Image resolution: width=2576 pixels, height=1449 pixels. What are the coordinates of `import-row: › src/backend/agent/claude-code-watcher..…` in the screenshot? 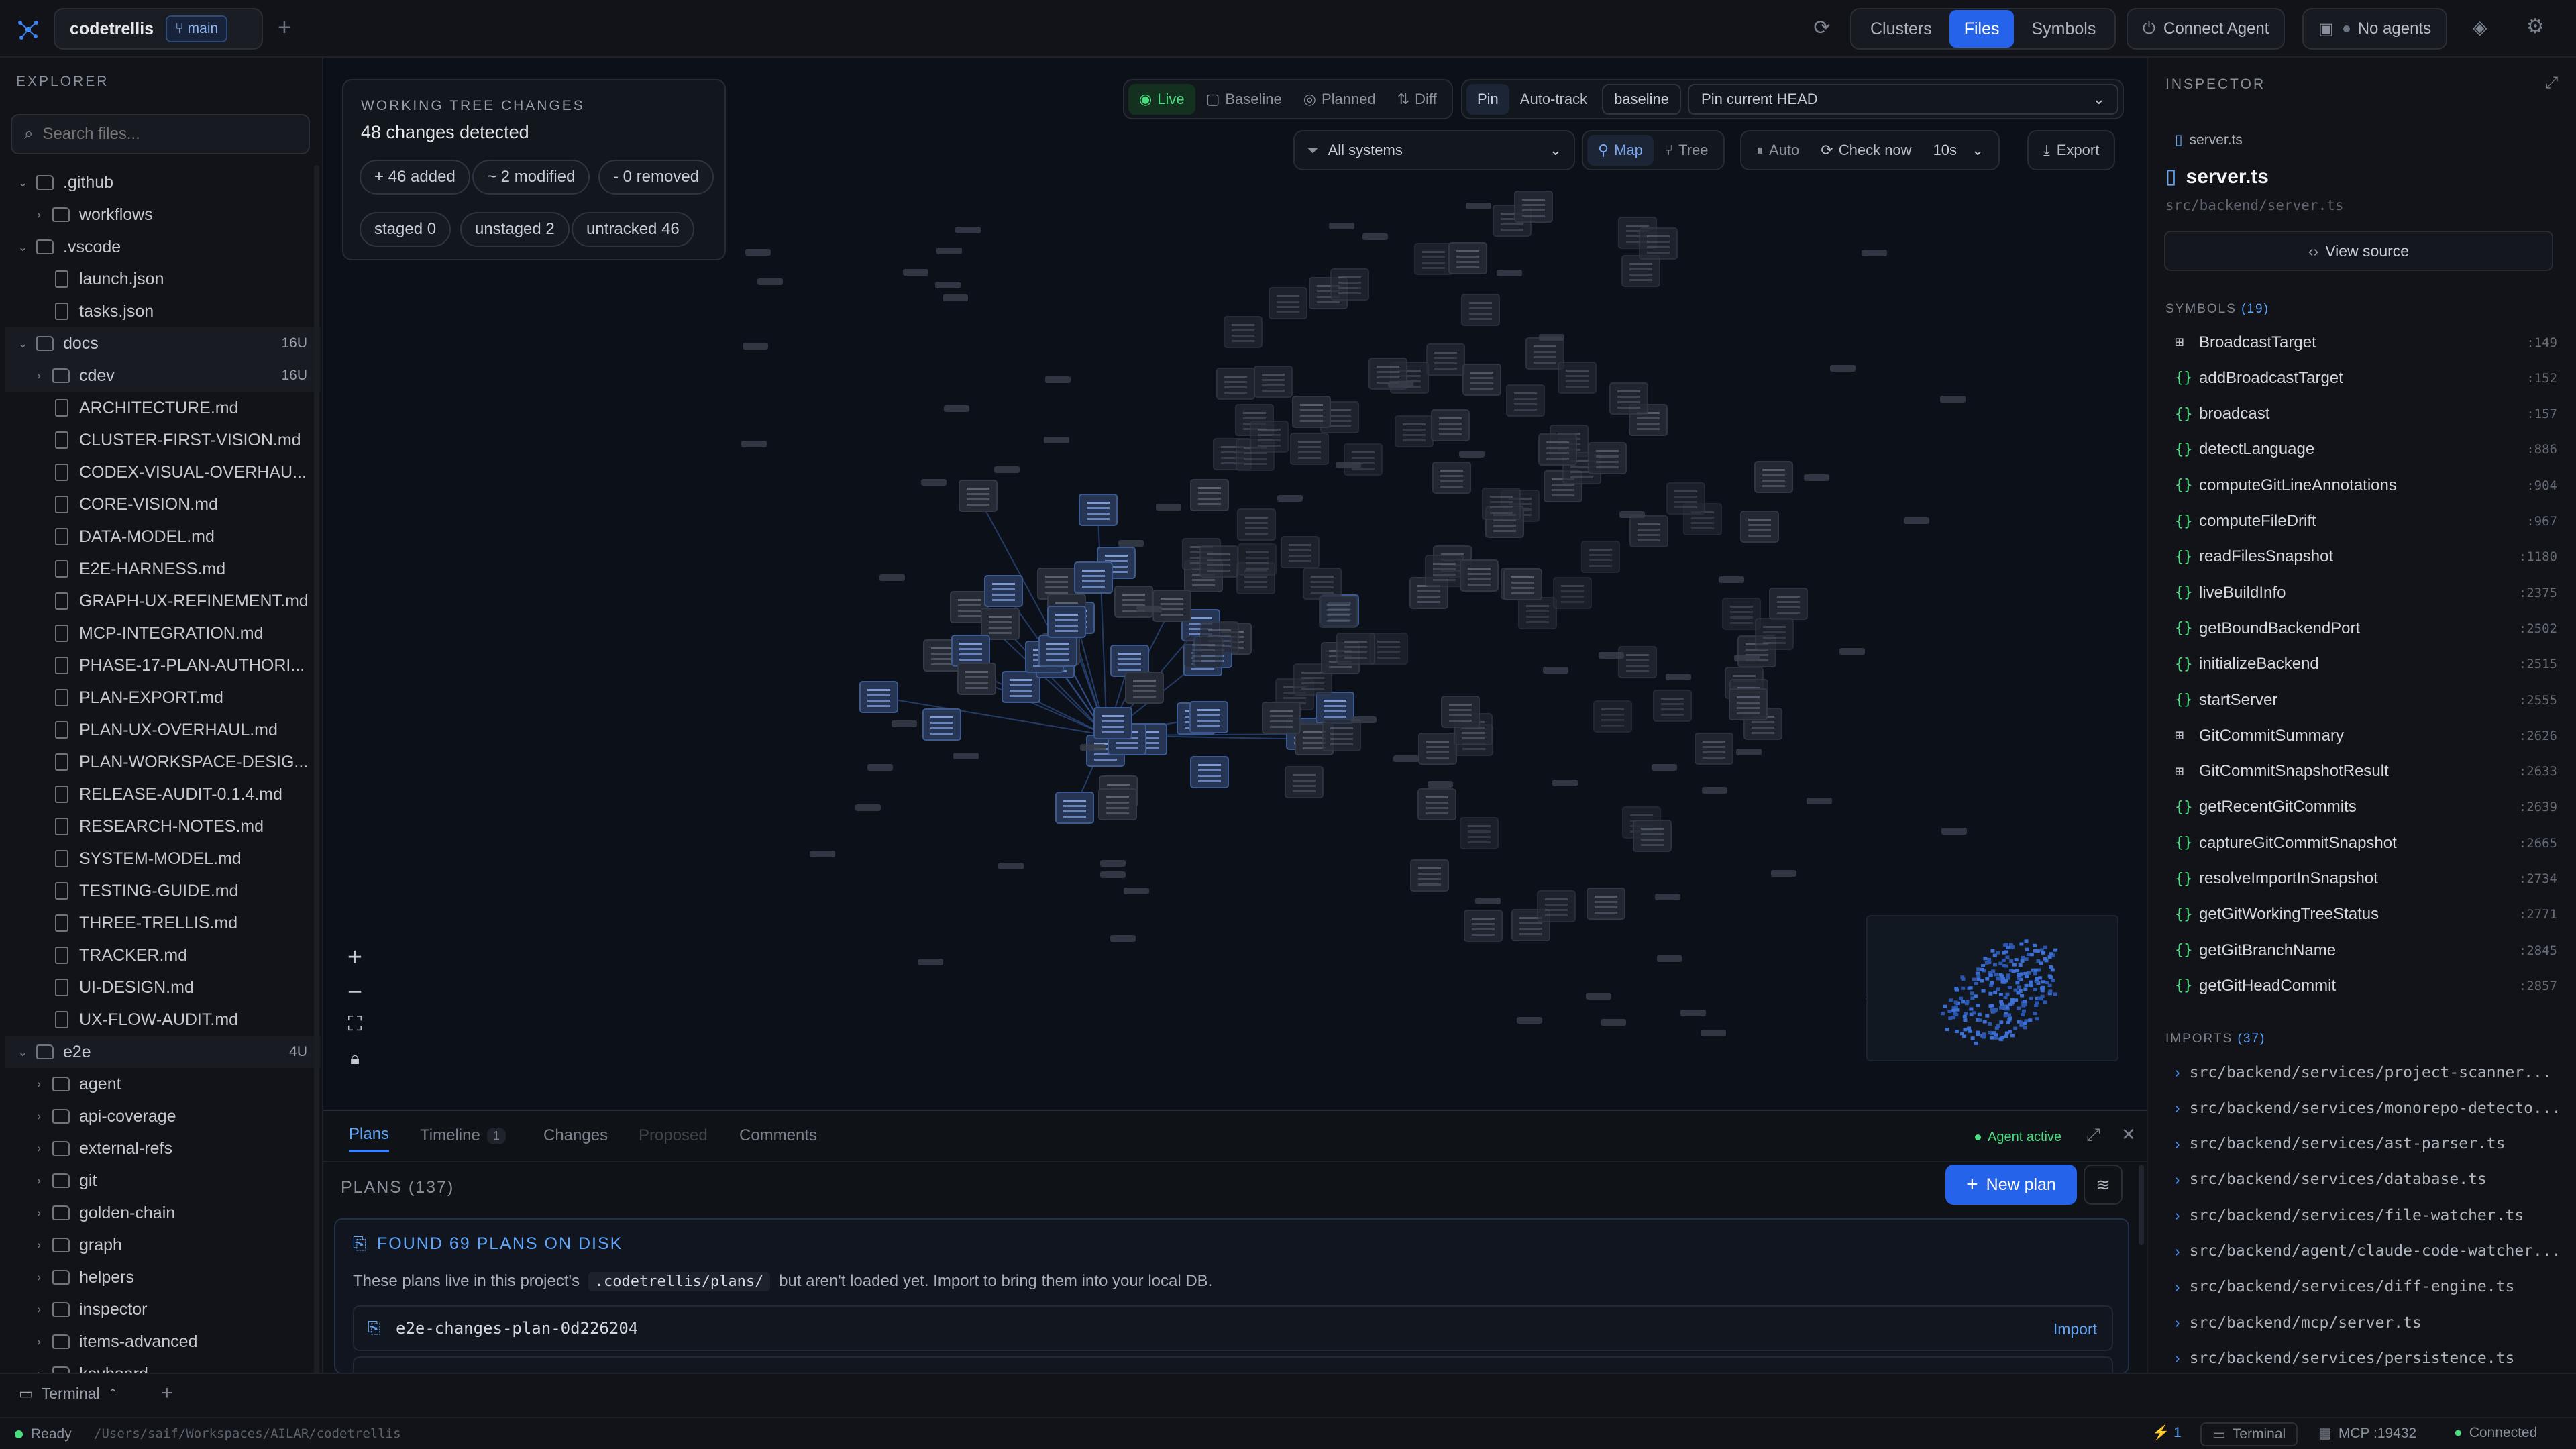 It's located at (2371, 1251).